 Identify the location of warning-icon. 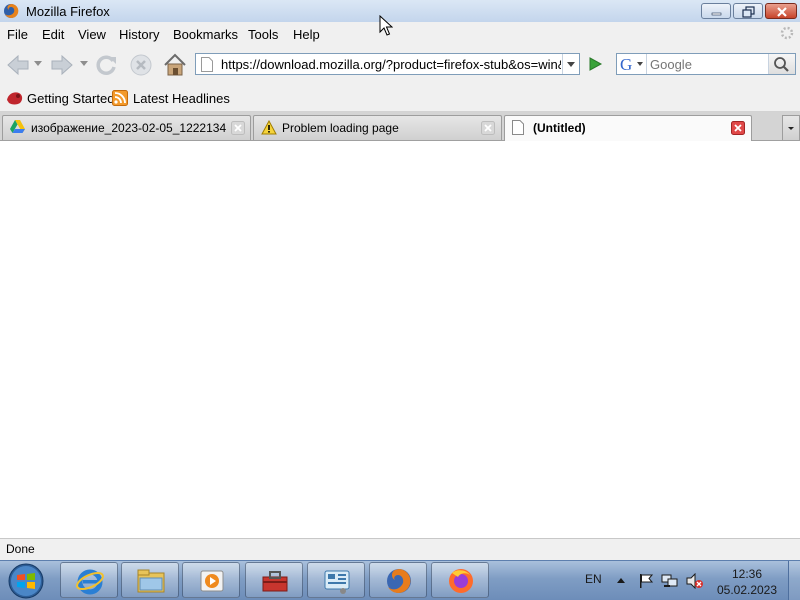
(269, 127).